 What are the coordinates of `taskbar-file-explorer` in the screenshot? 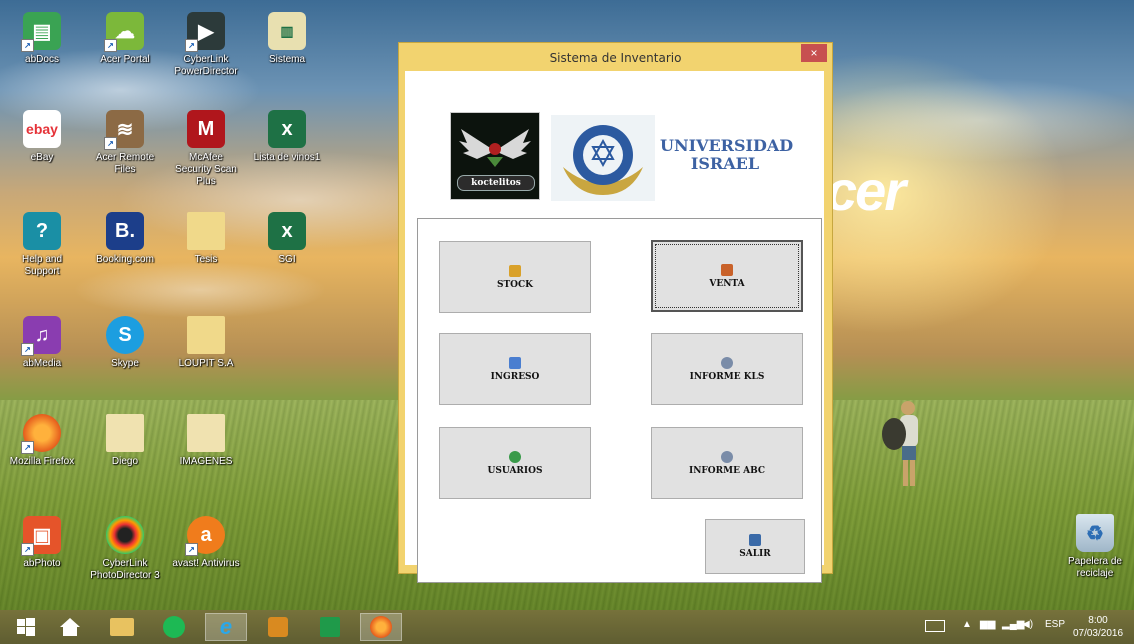 It's located at (122, 627).